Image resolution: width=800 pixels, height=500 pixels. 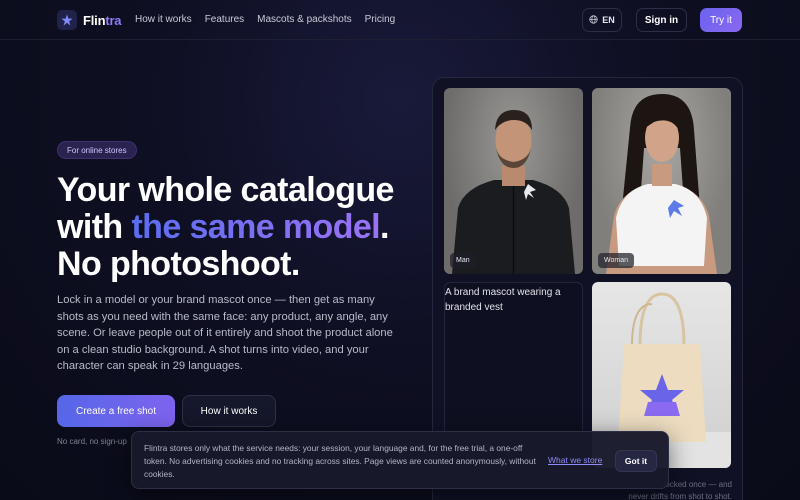 I want to click on headline-highlight: the same model, so click(x=256, y=227).